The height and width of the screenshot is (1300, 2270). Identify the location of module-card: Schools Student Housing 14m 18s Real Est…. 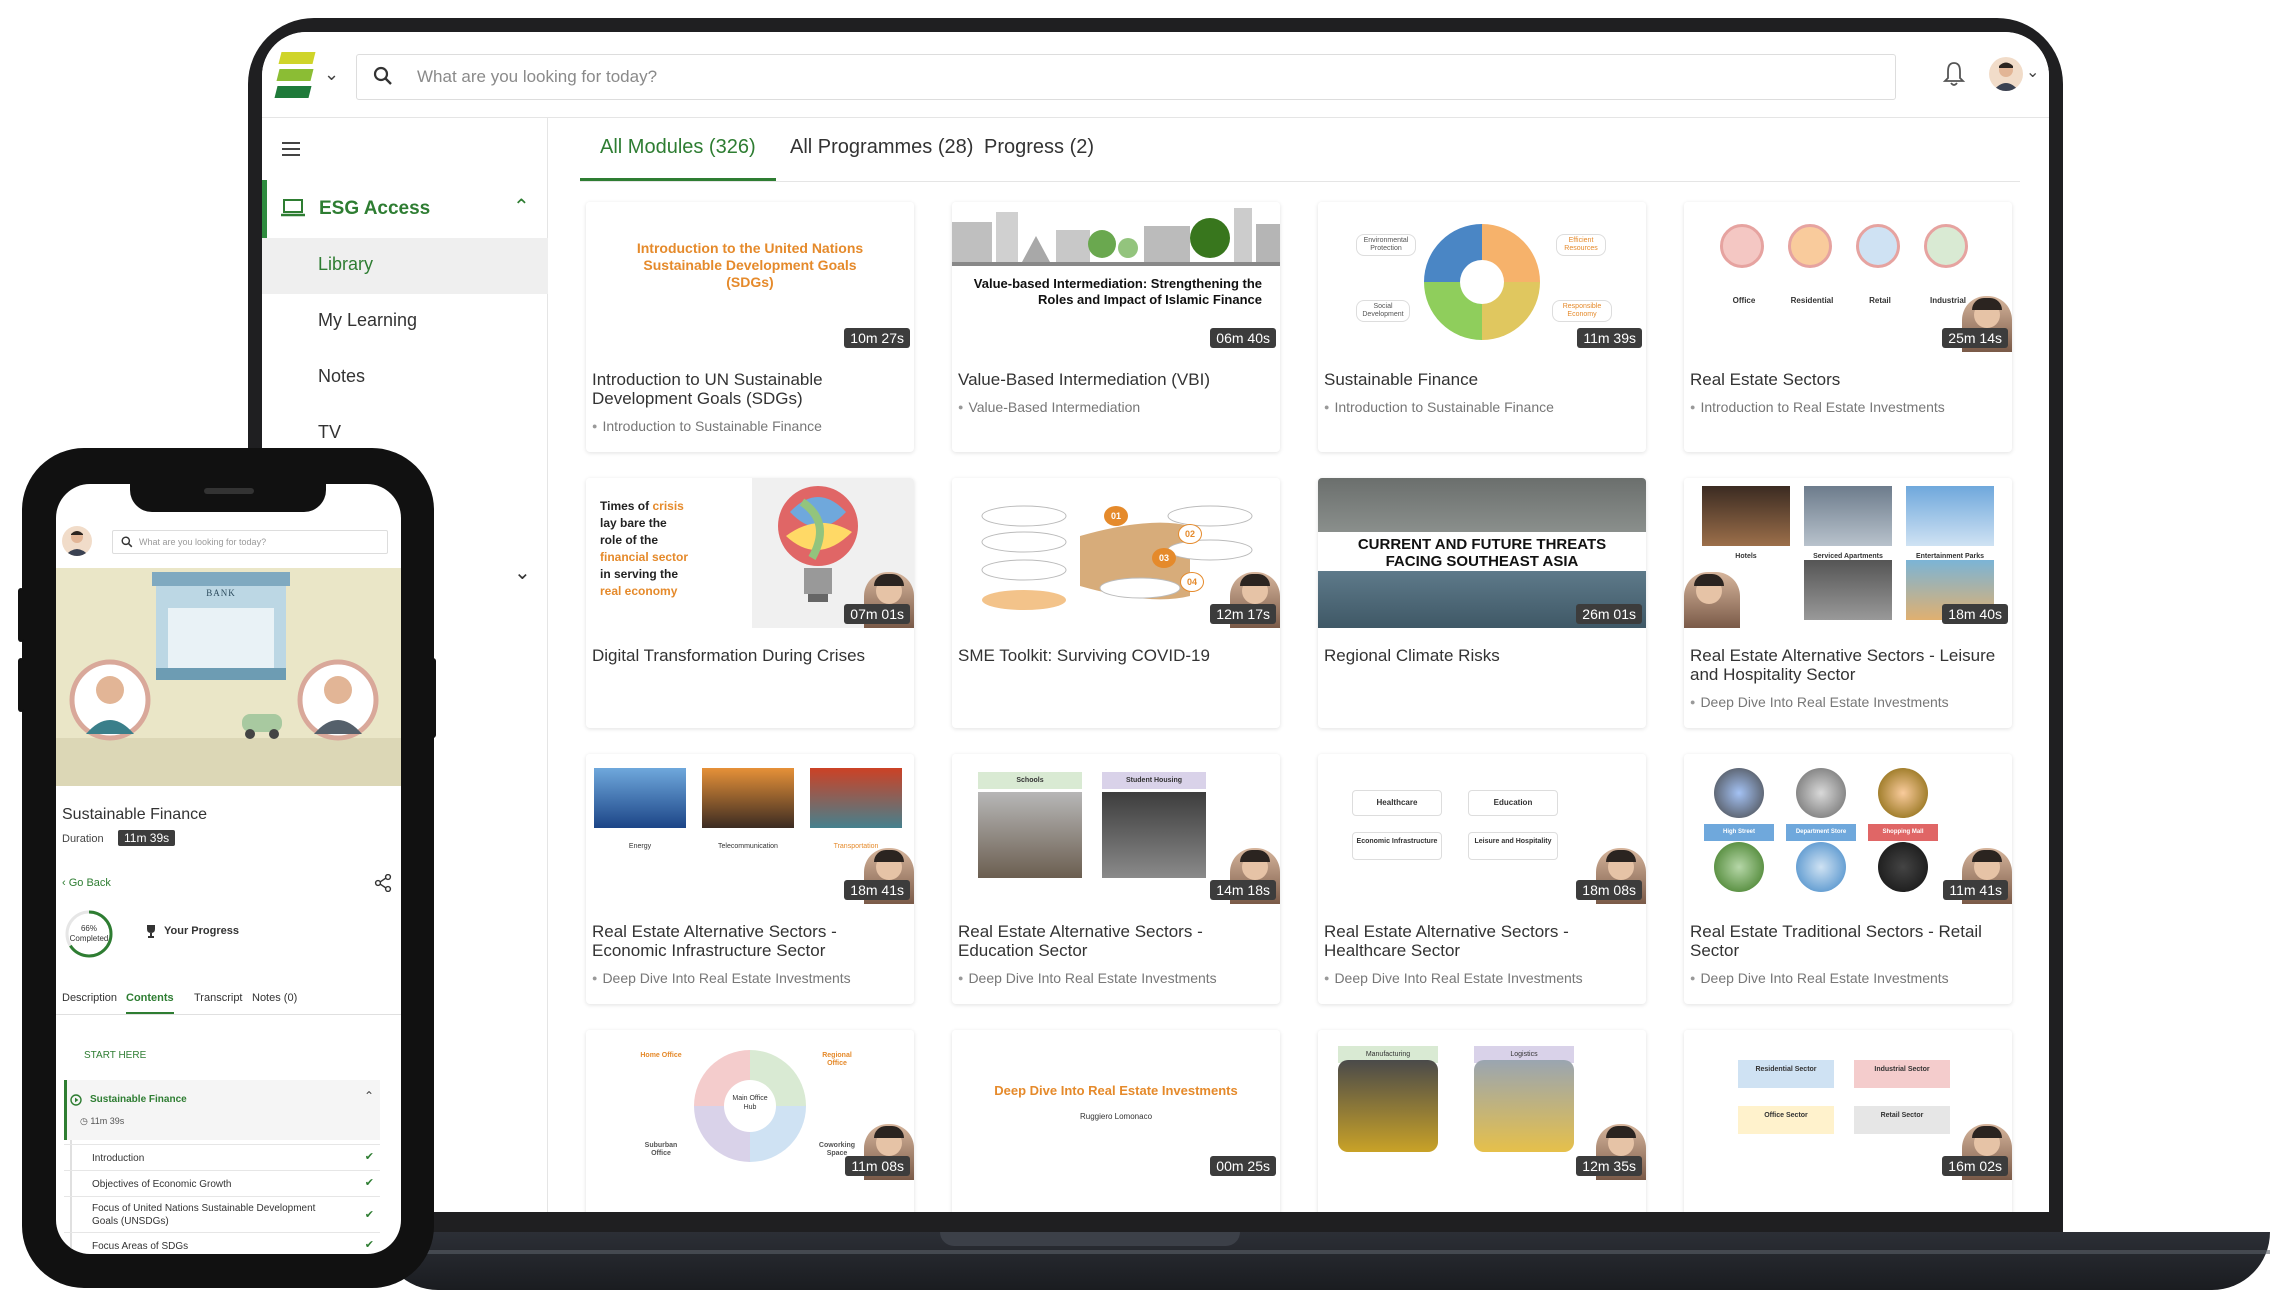
(1116, 879).